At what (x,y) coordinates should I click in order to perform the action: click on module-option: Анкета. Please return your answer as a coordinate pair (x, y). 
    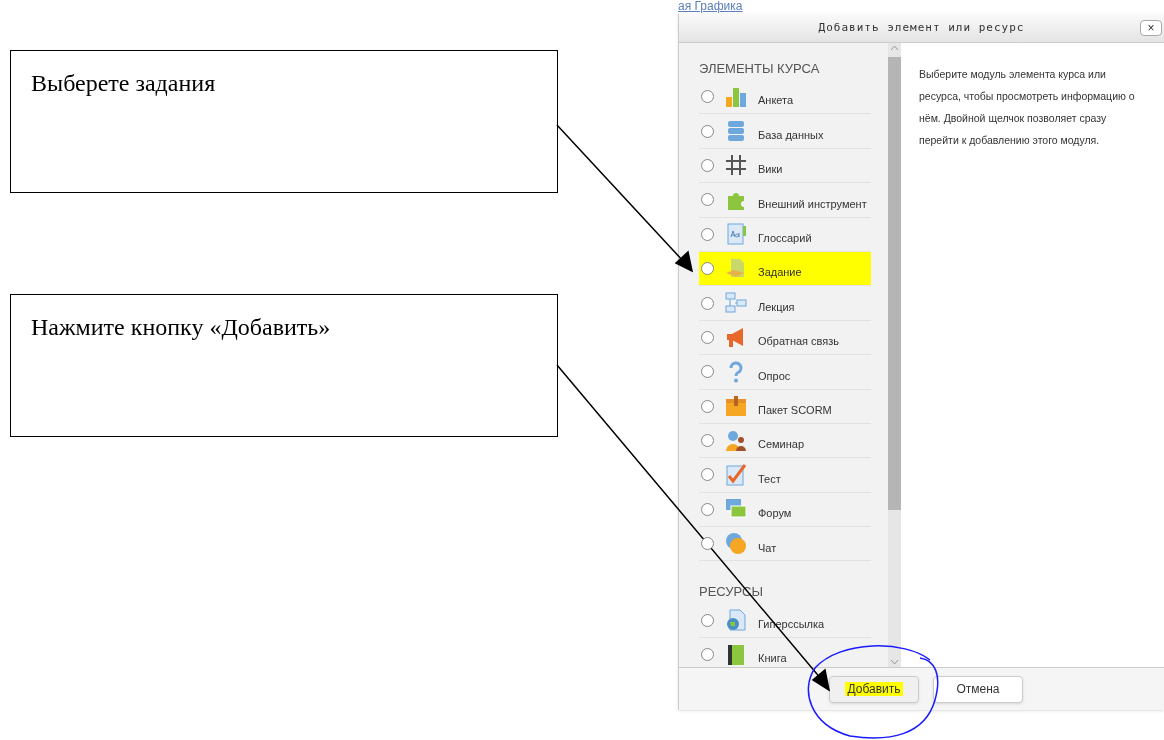
    Looking at the image, I should click on (785, 97).